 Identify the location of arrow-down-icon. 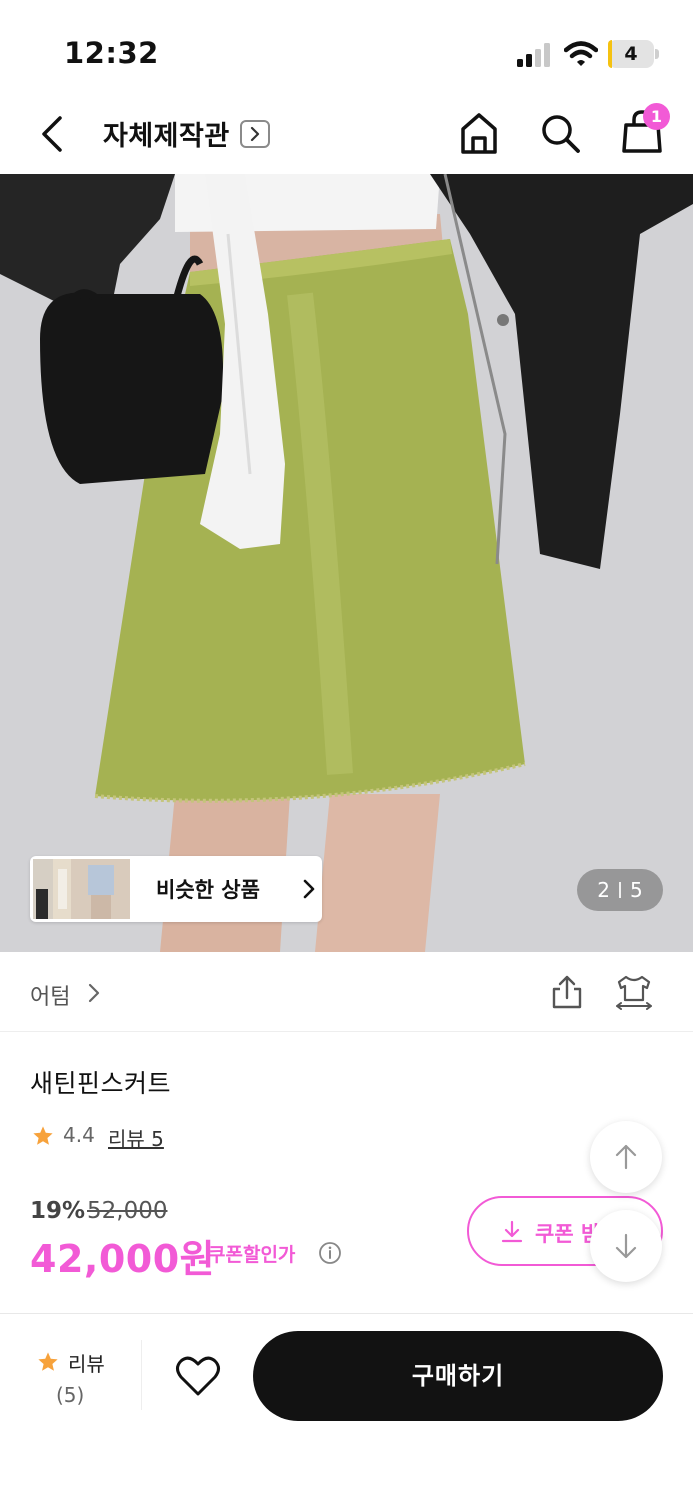
(626, 1246).